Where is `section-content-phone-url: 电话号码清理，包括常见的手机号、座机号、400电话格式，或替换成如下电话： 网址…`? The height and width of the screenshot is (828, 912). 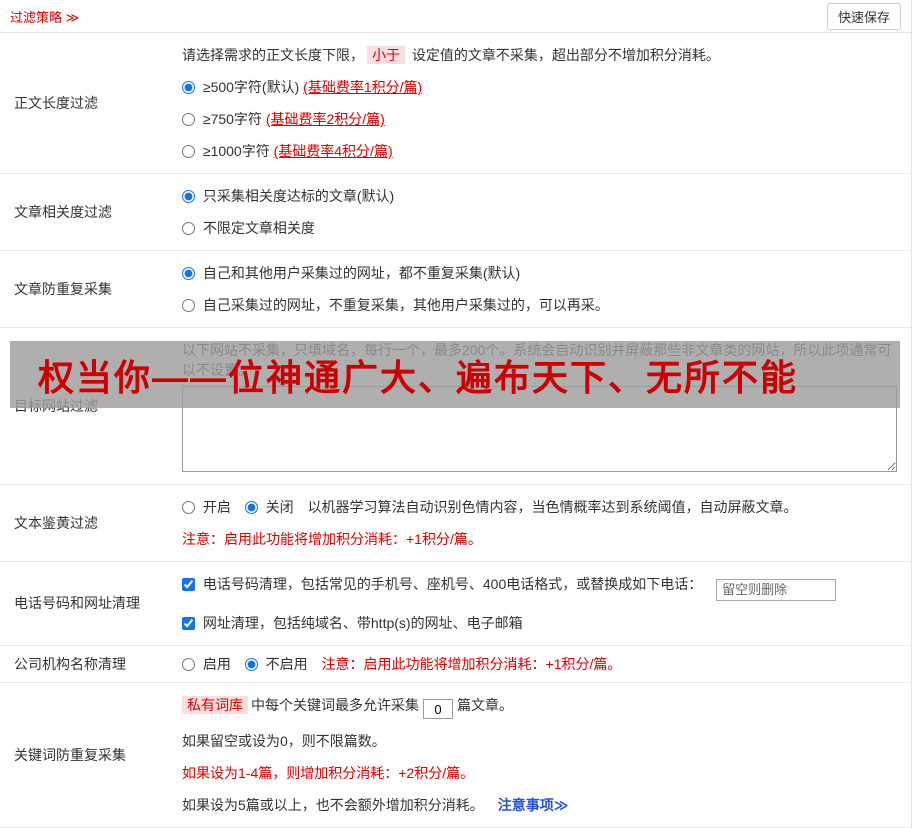 section-content-phone-url: 电话号码清理，包括常见的手机号、座机号、400电话格式，或替换成如下电话： 网址… is located at coordinates (540, 603).